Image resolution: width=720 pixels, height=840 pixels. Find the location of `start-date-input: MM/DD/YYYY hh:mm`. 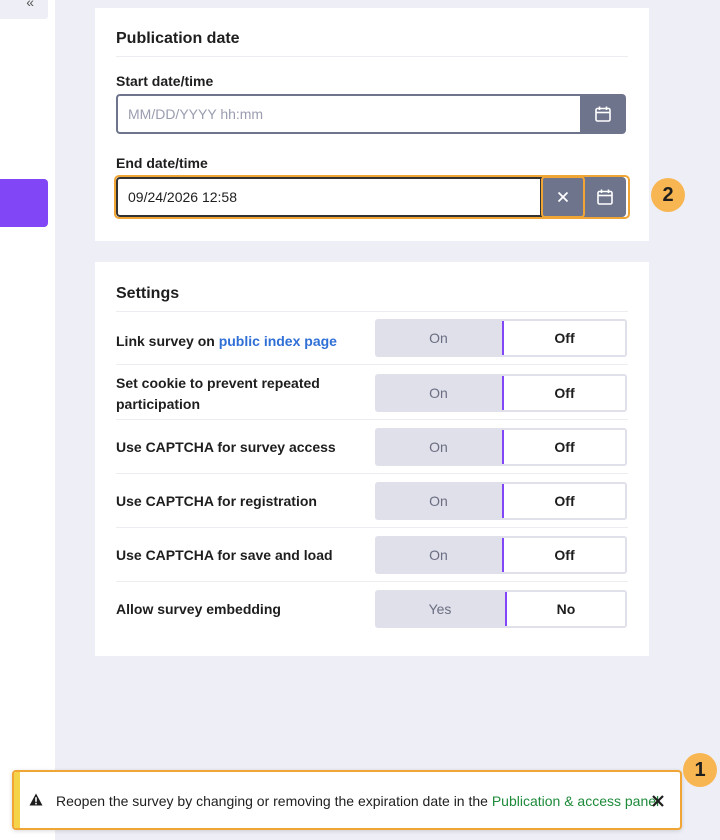

start-date-input: MM/DD/YYYY hh:mm is located at coordinates (348, 114).